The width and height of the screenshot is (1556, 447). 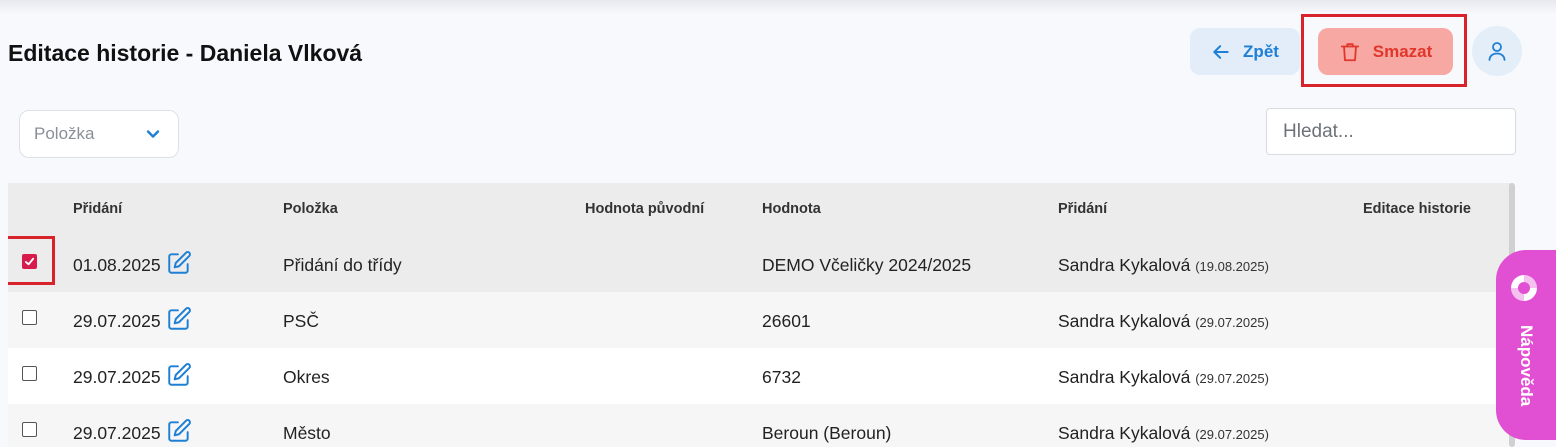 What do you see at coordinates (310, 209) in the screenshot?
I see `column-header-item: Položka` at bounding box center [310, 209].